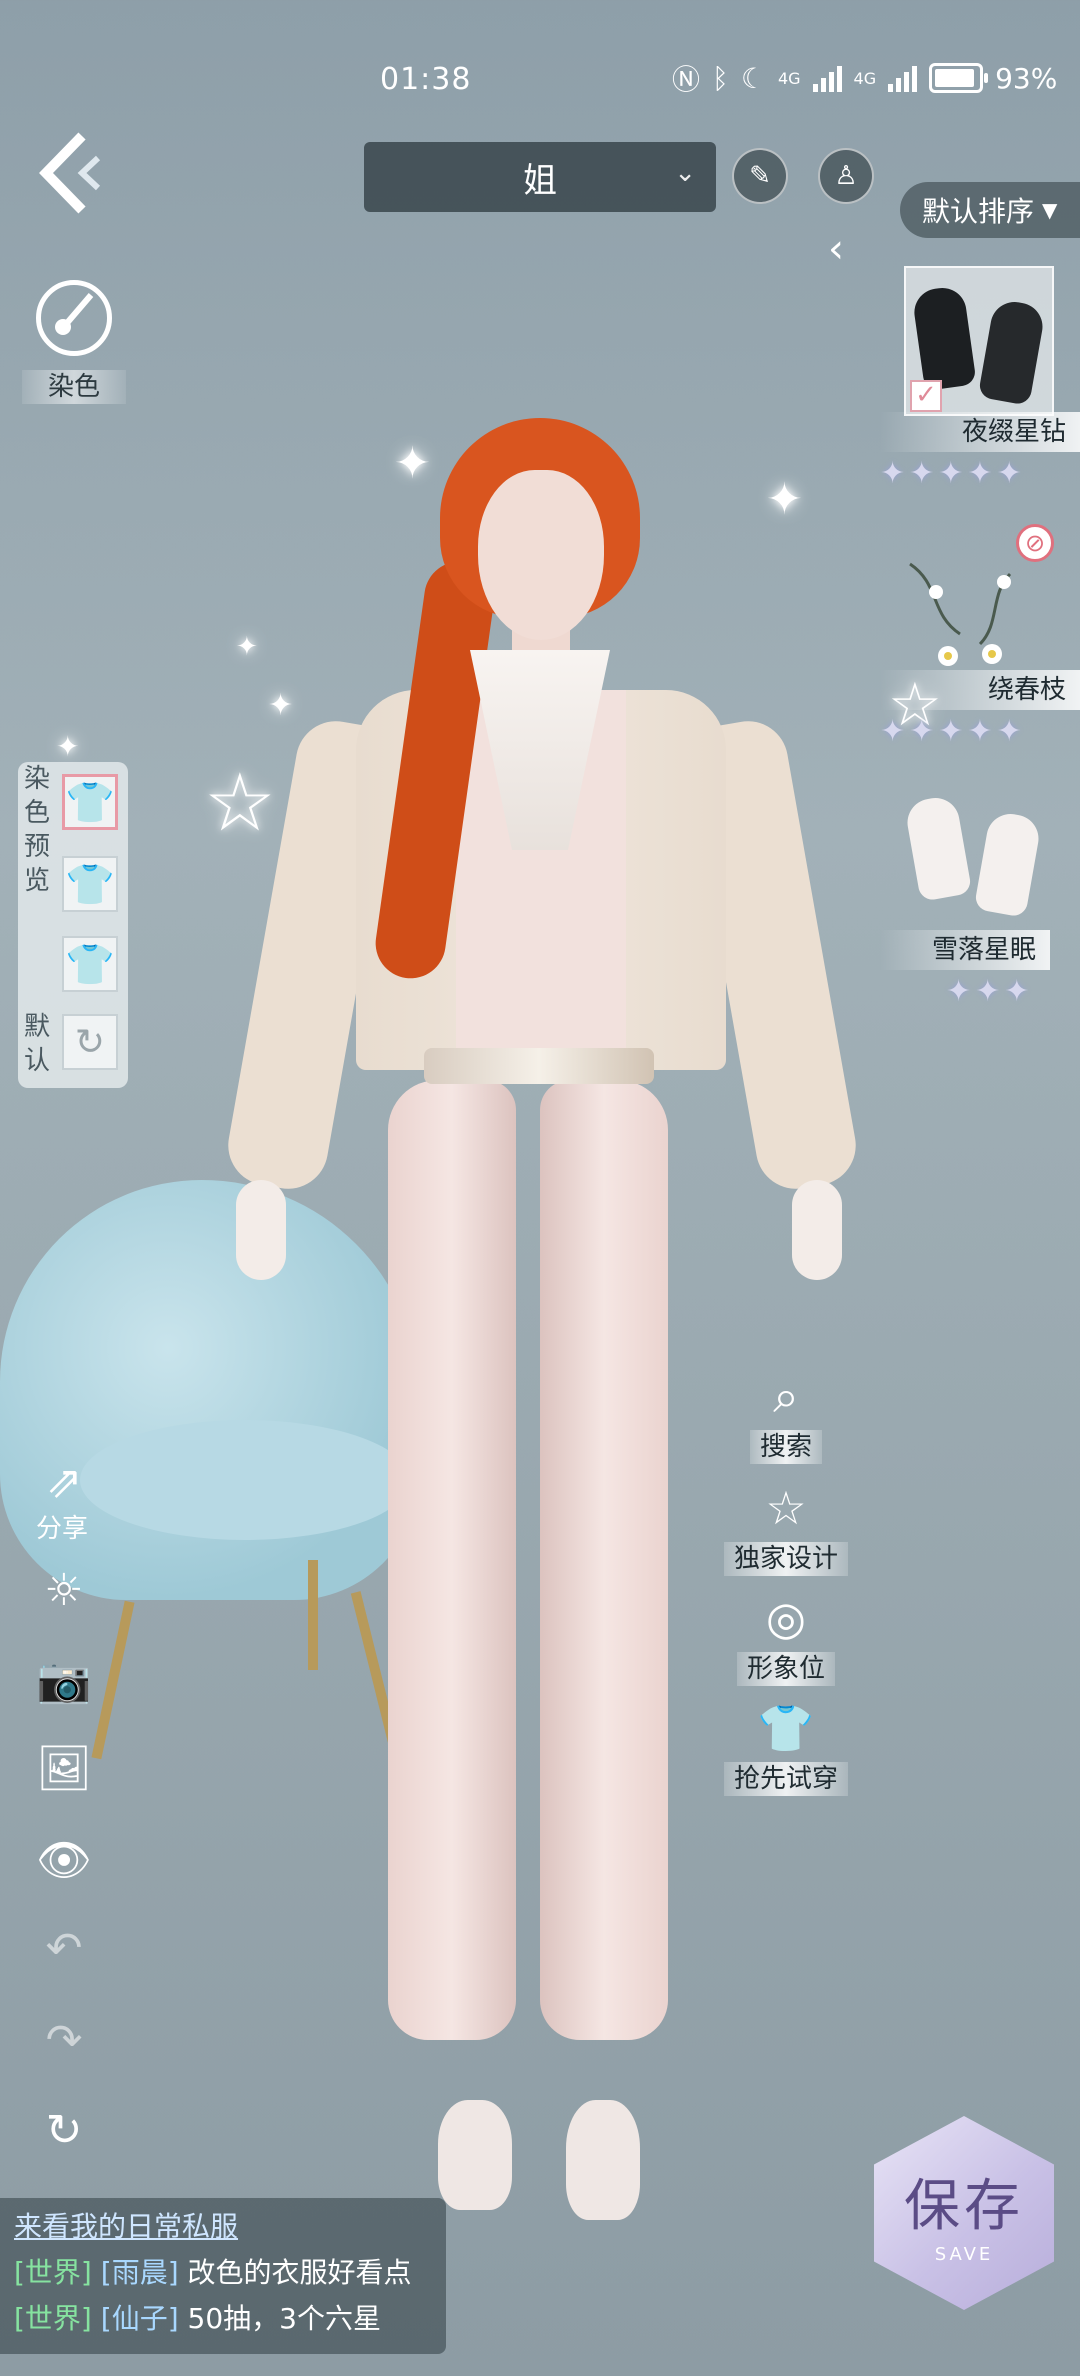  I want to click on chat-message: [世界] [雨晨] 改色的衣服好看点, so click(223, 2273).